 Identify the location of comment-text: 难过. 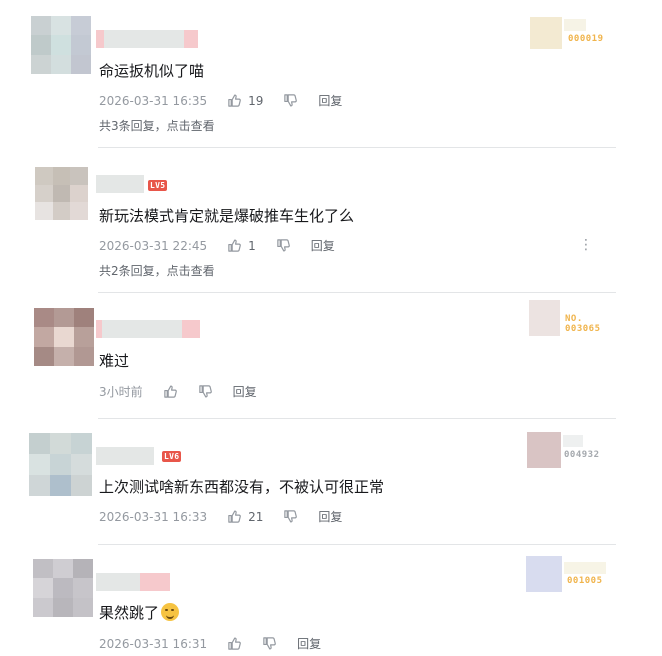
(114, 361).